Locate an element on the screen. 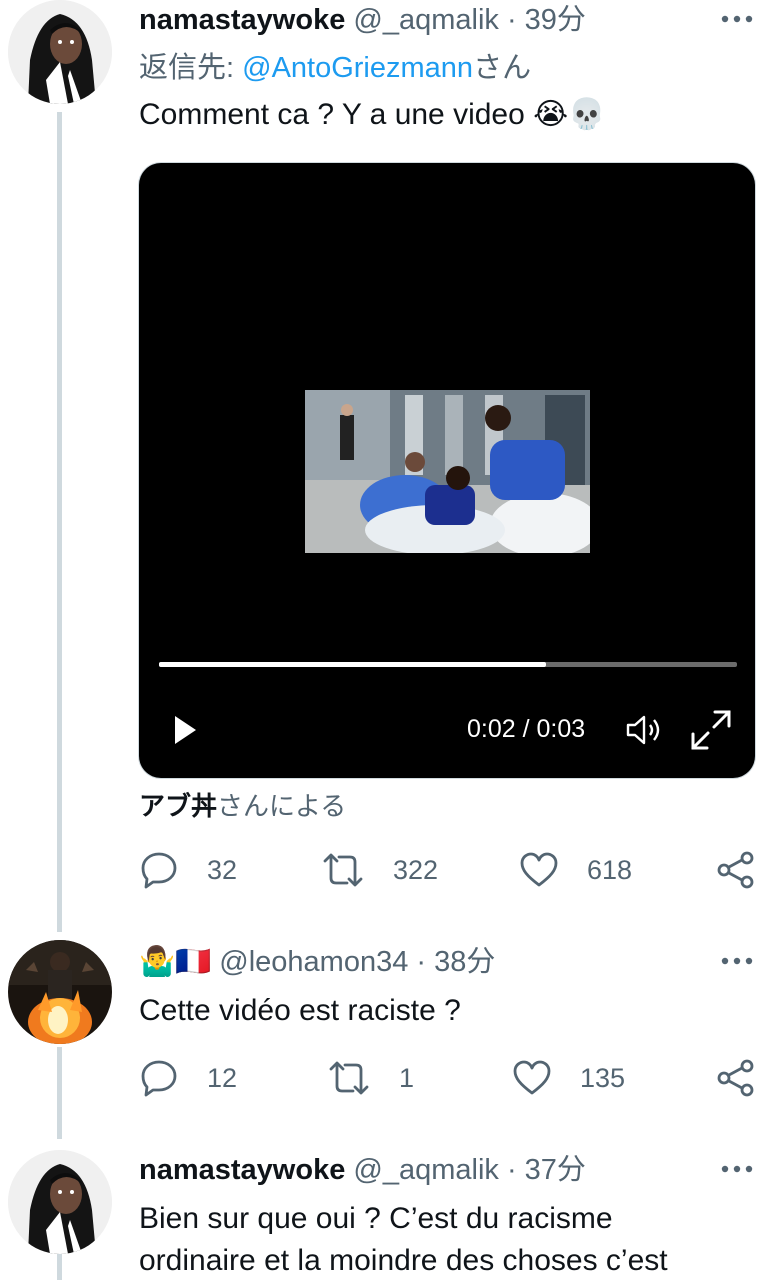  tweet-text: Cette vidéo est raciste ? is located at coordinates (300, 1010).